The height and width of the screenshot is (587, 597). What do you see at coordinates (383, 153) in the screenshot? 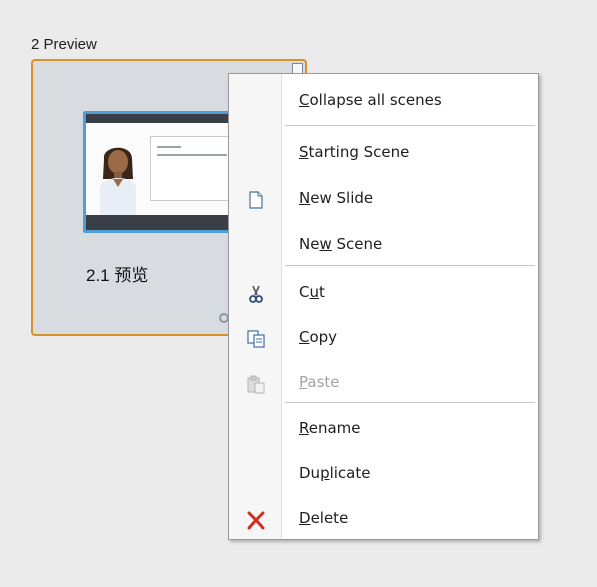
I see `menu-item-starting-scene: Starting Scene` at bounding box center [383, 153].